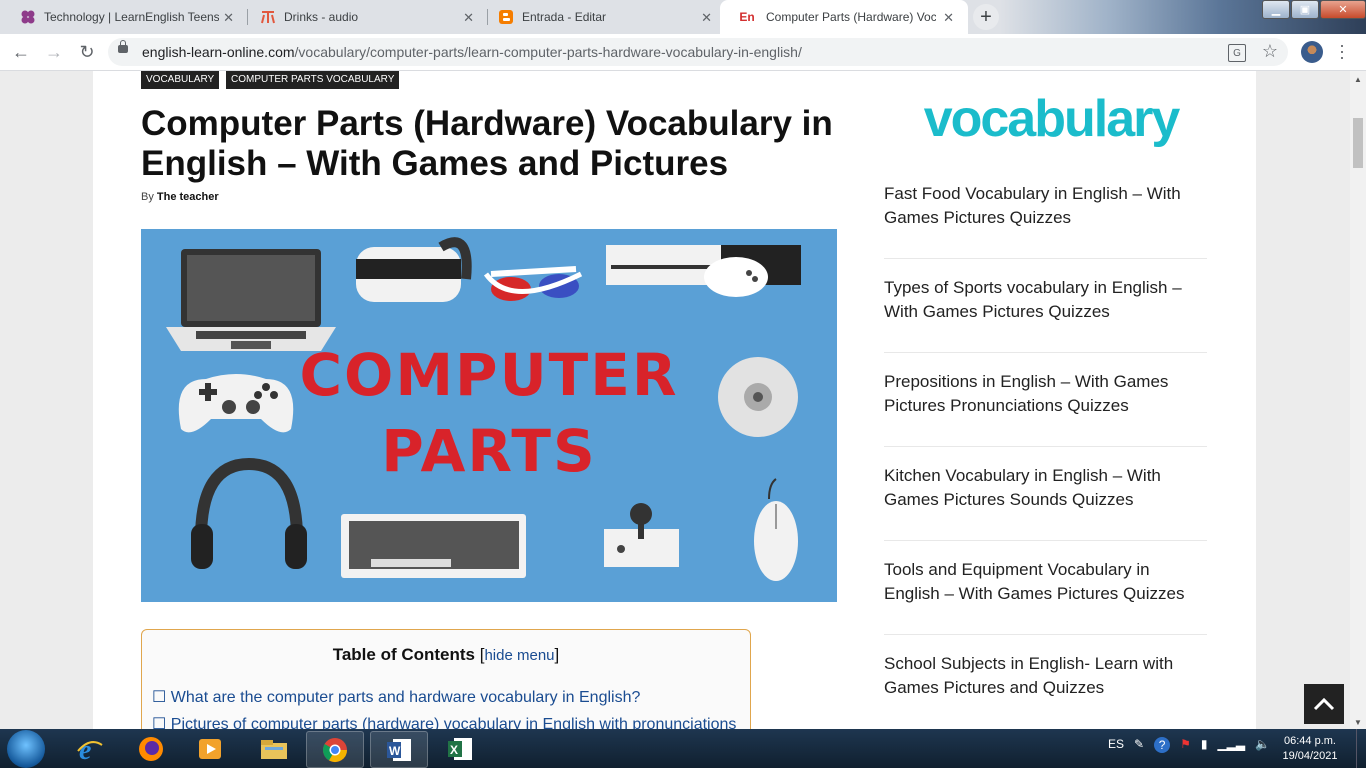 This screenshot has height=768, width=1366. Describe the element at coordinates (1276, 9) in the screenshot. I see `minimize-button: ▁` at that location.